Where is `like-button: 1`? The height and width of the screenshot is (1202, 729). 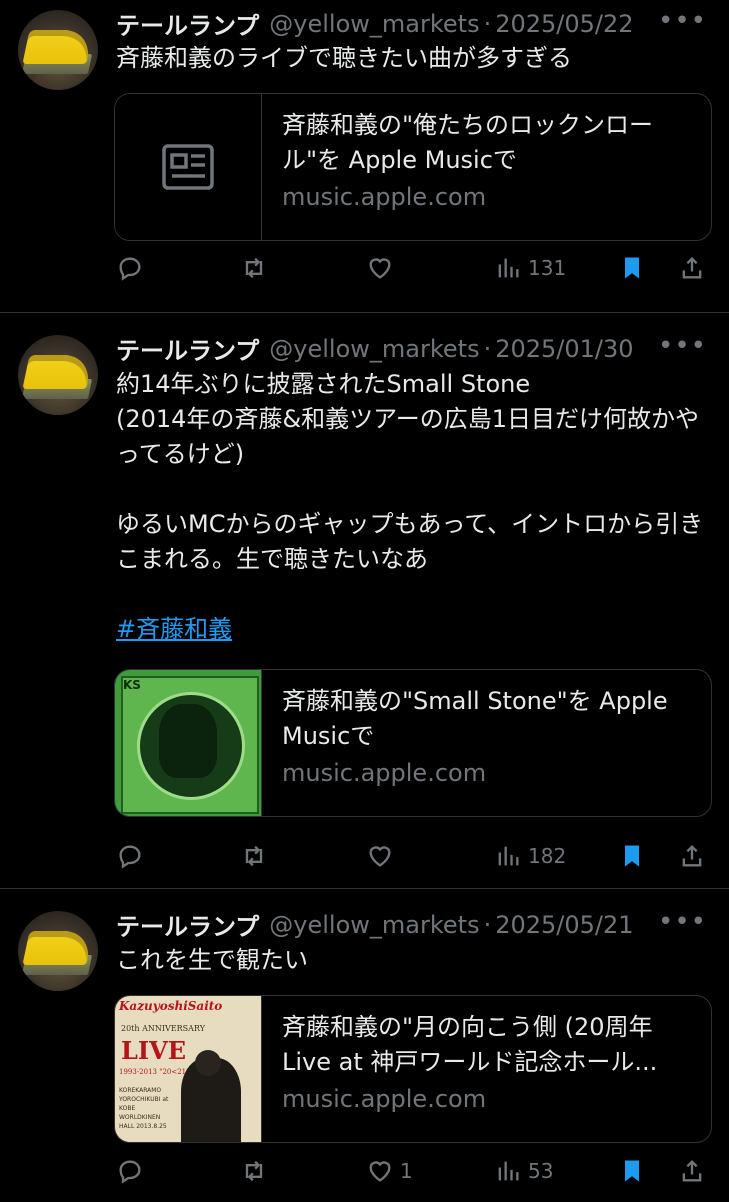 like-button: 1 is located at coordinates (389, 1171).